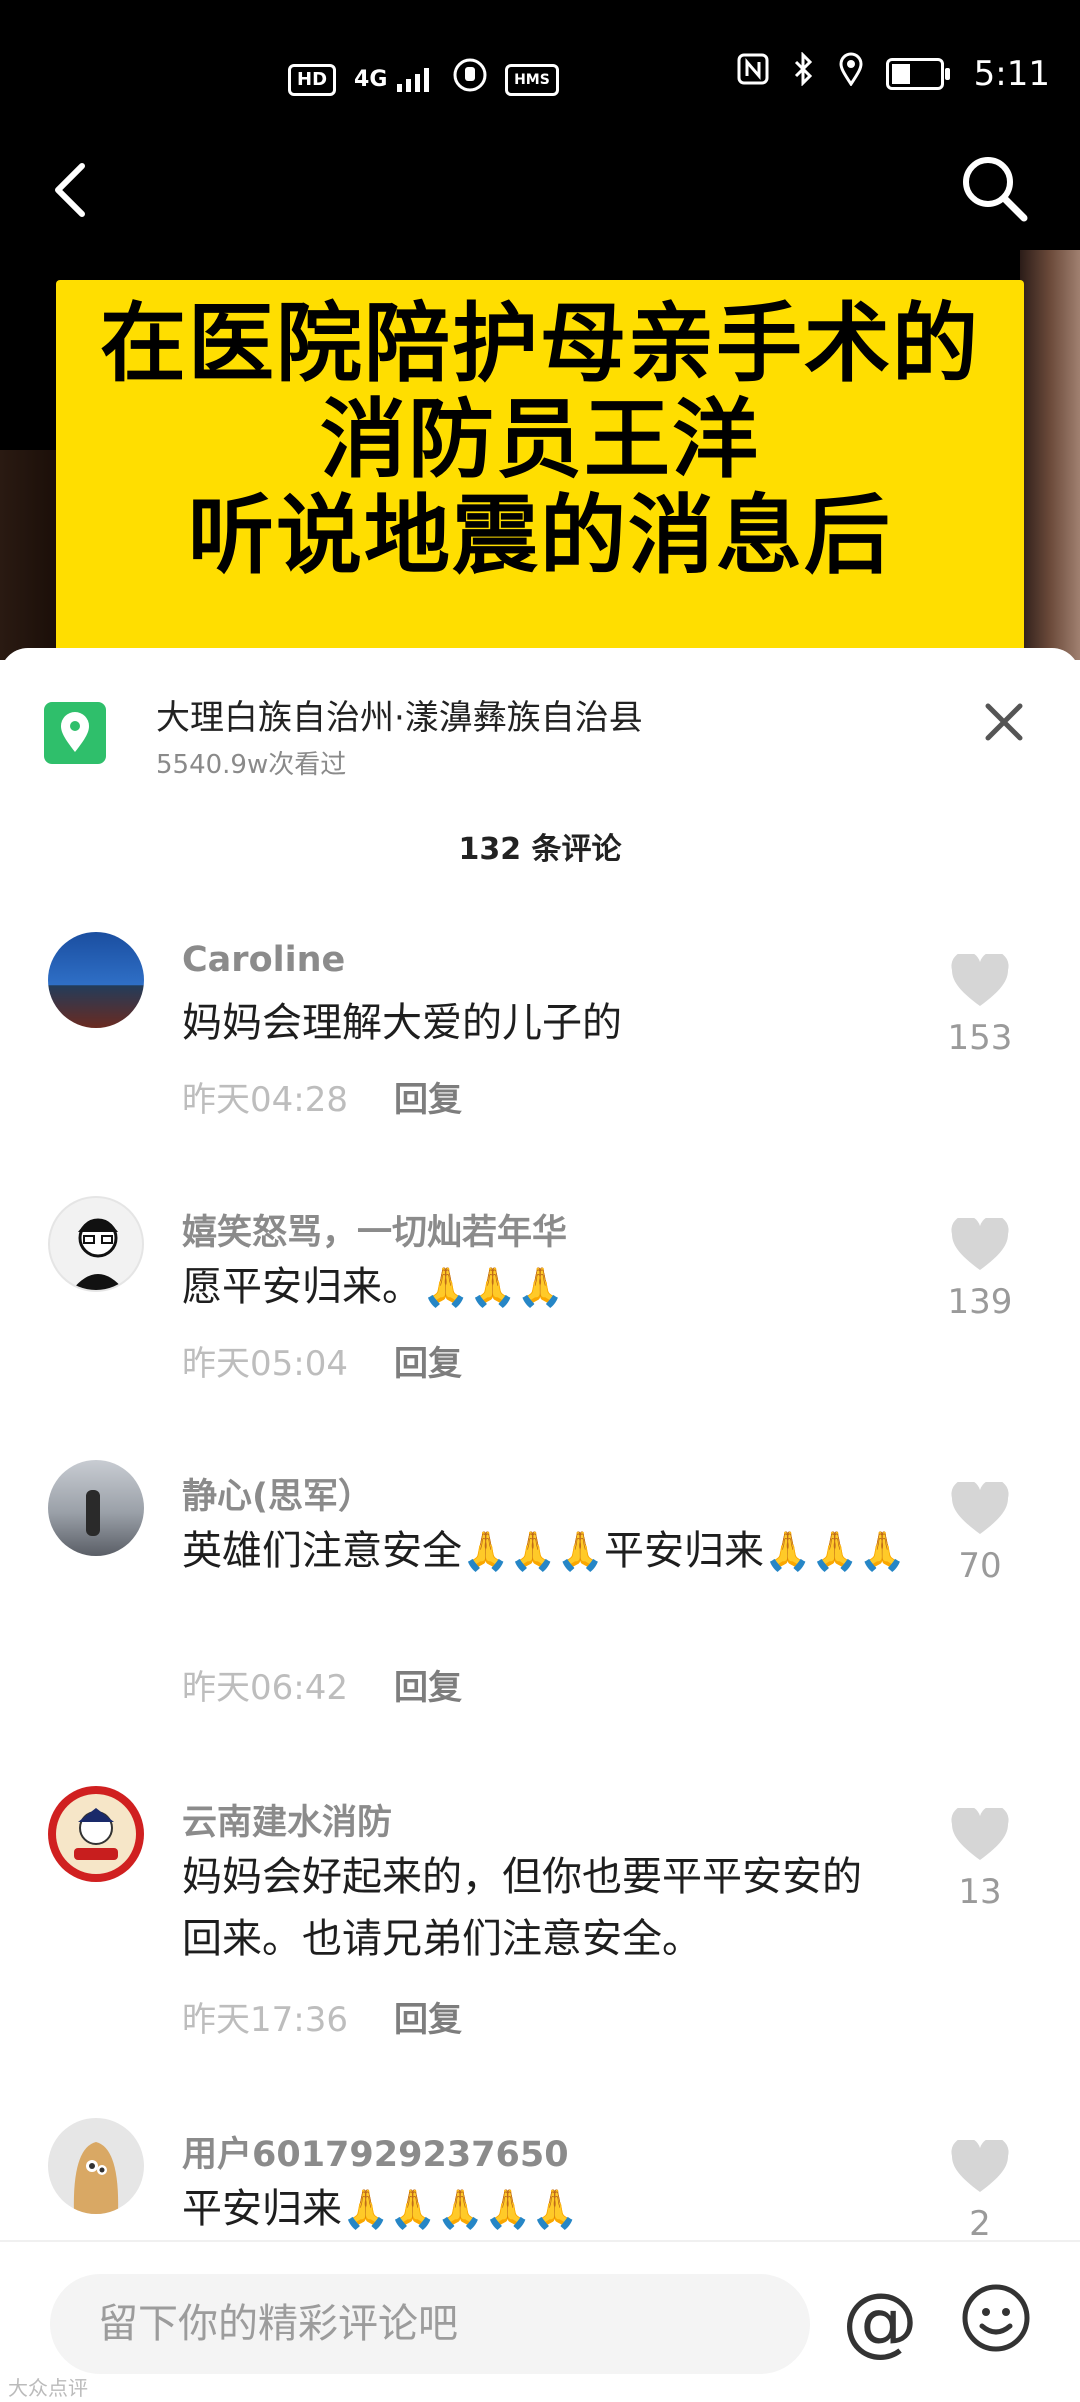 The width and height of the screenshot is (1080, 2402). What do you see at coordinates (402, 1023) in the screenshot?
I see `comment-text: 妈妈会理解大爱的儿子的` at bounding box center [402, 1023].